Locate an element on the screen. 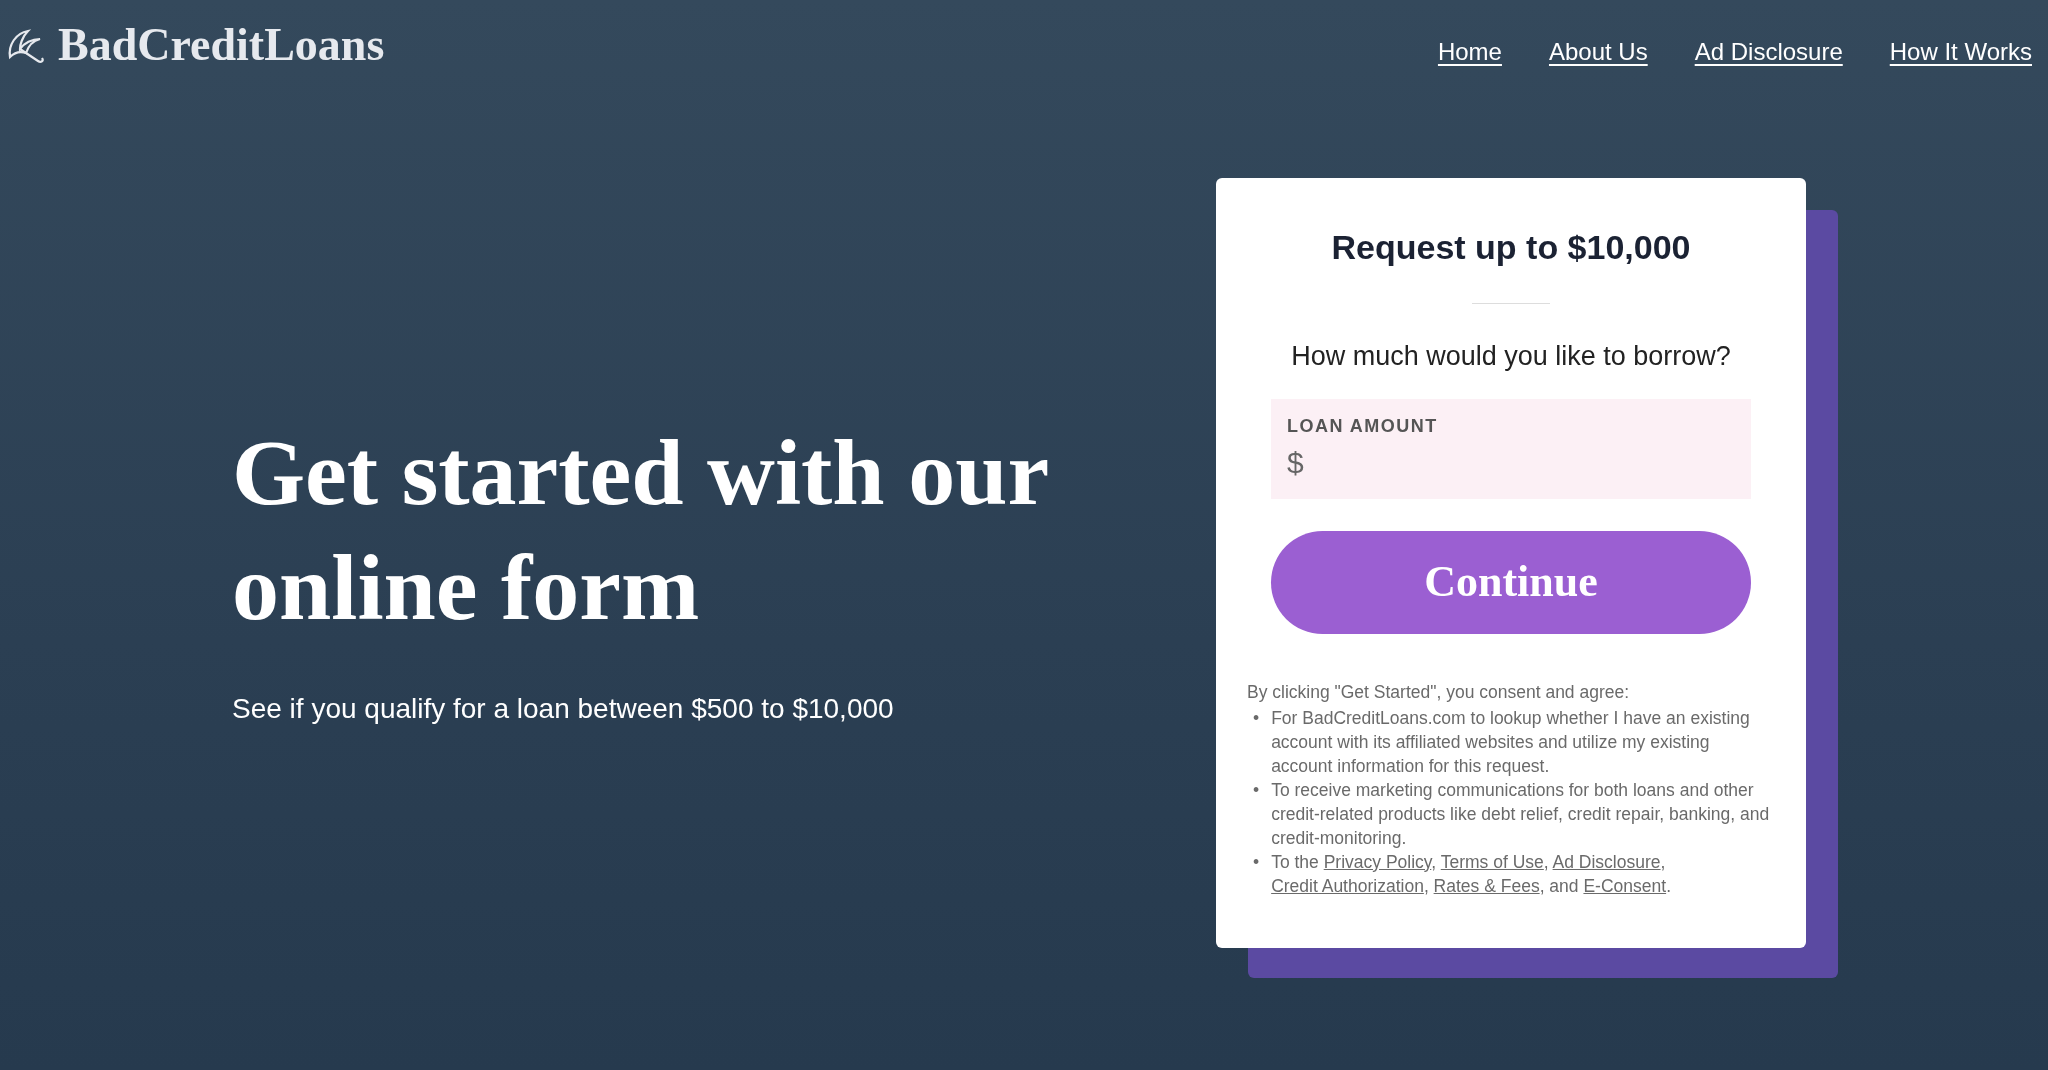 The width and height of the screenshot is (2048, 1070). hero-subtitle: See if you qualify for a loan between $500 to $10,000 is located at coordinates (563, 709).